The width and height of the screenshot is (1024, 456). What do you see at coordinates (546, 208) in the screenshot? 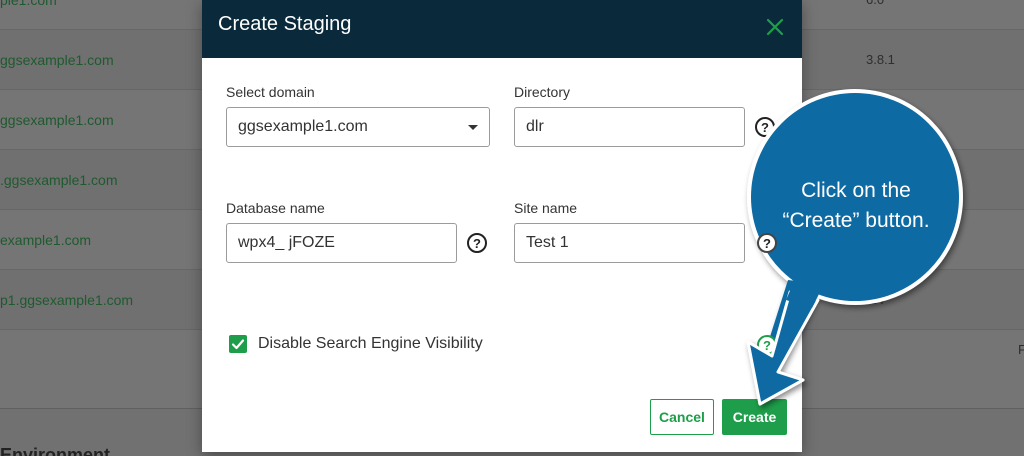
I see `site-name-label: Site name` at bounding box center [546, 208].